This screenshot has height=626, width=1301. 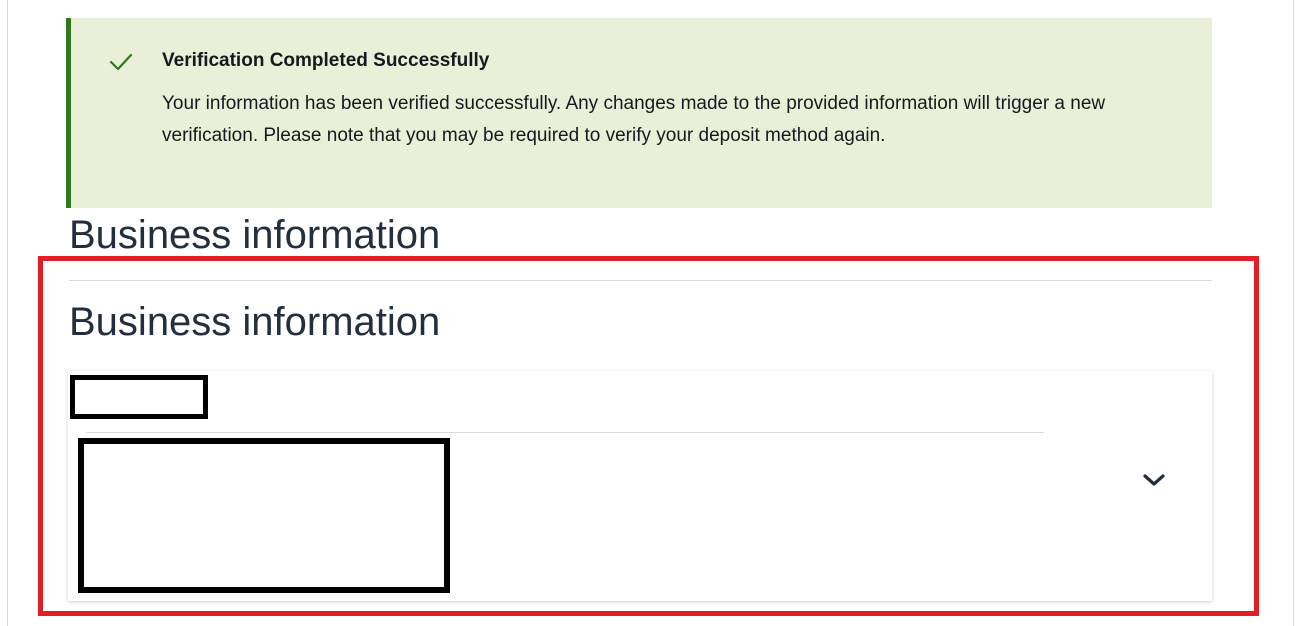 I want to click on chevron-down-icon, so click(x=1154, y=480).